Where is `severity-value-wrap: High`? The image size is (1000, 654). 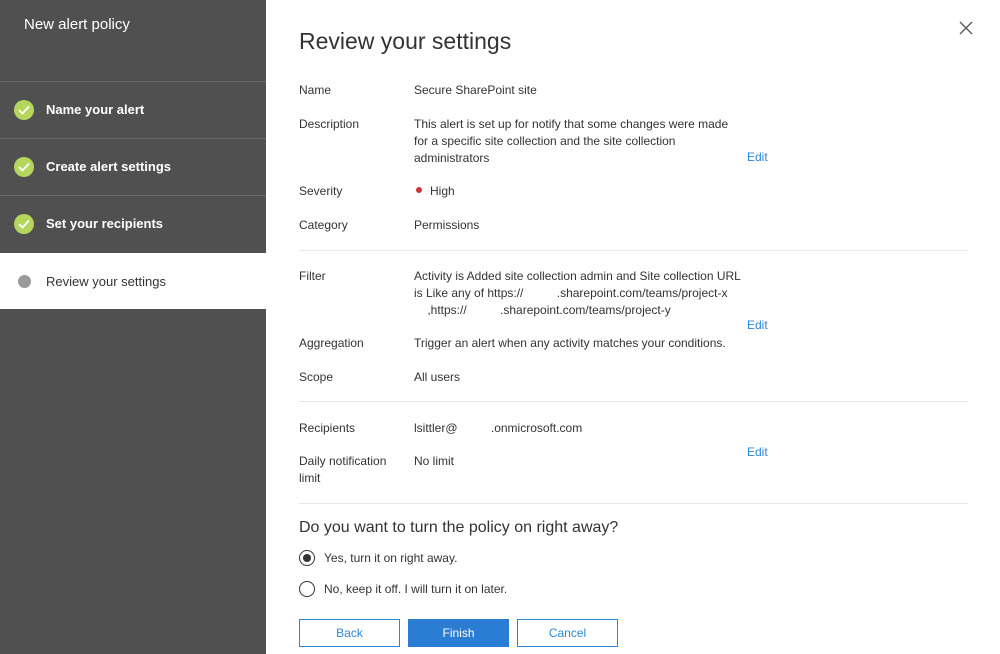
severity-value-wrap: High is located at coordinates (579, 191).